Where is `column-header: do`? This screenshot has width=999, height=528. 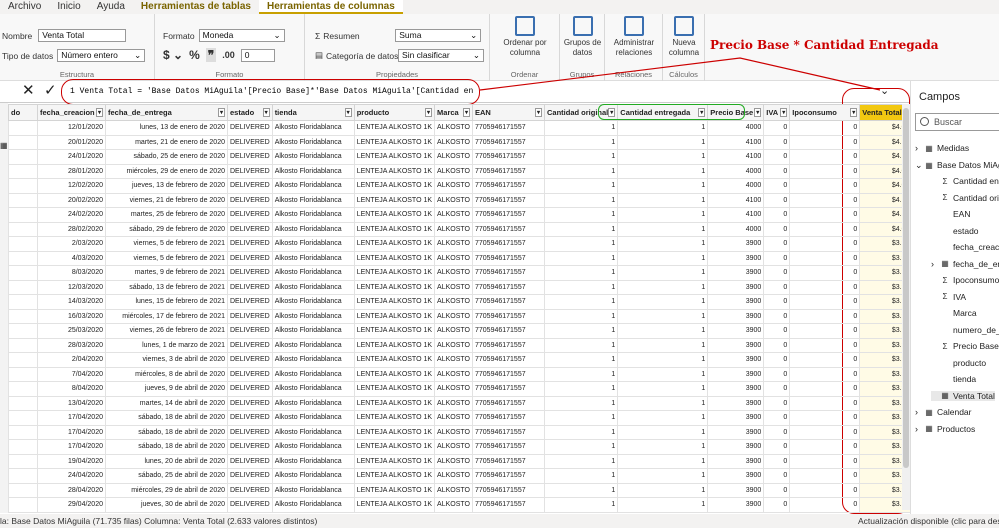 column-header: do is located at coordinates (23, 112).